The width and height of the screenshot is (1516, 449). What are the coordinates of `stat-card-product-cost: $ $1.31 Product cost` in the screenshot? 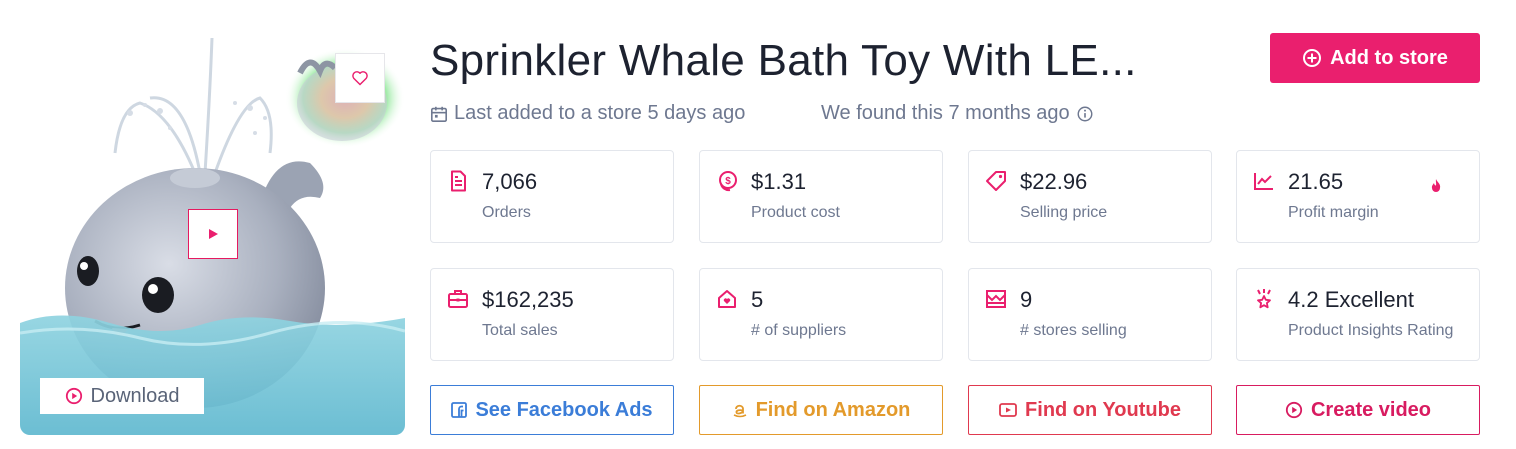 It's located at (821, 196).